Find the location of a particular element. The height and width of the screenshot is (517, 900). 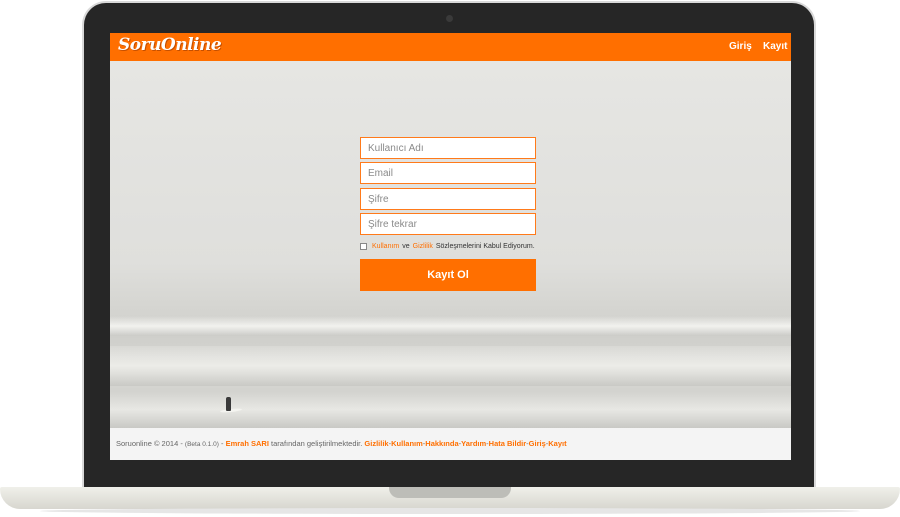

camera-icon is located at coordinates (449, 18).